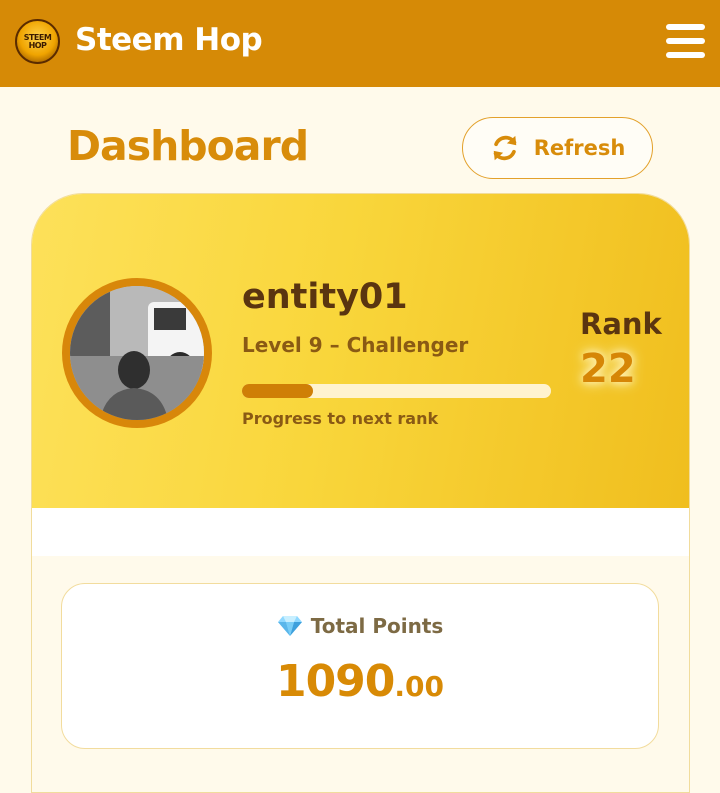  I want to click on points-header: Total Points, so click(360, 626).